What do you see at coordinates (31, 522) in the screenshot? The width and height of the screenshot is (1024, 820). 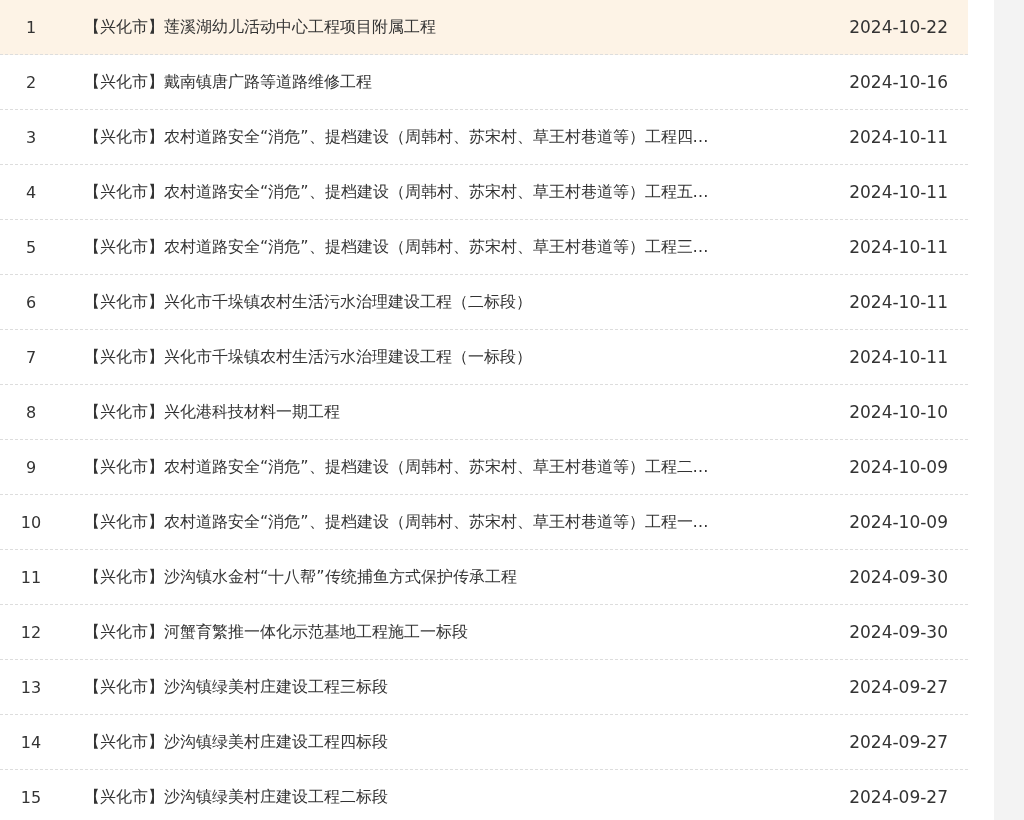 I see `row-number: 10` at bounding box center [31, 522].